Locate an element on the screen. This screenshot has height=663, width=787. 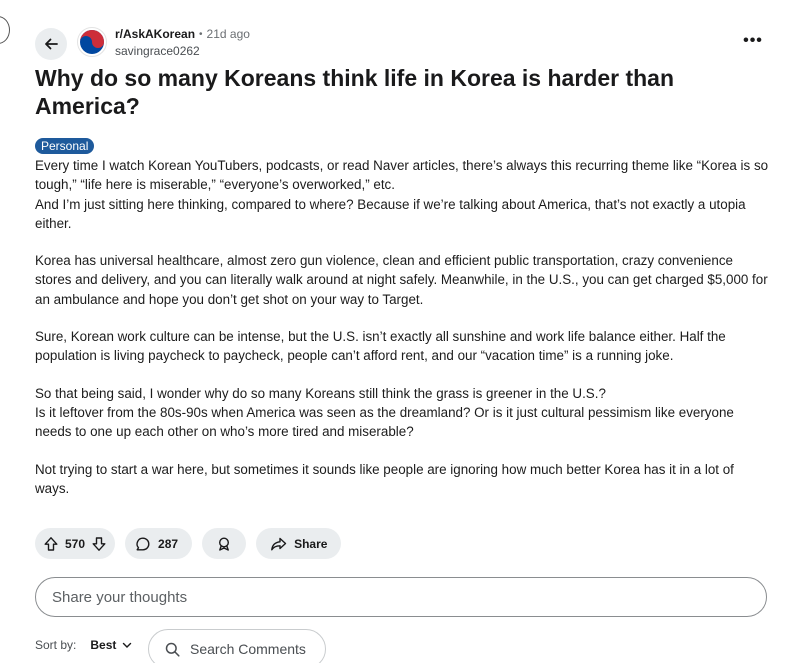
comment-input is located at coordinates (401, 597).